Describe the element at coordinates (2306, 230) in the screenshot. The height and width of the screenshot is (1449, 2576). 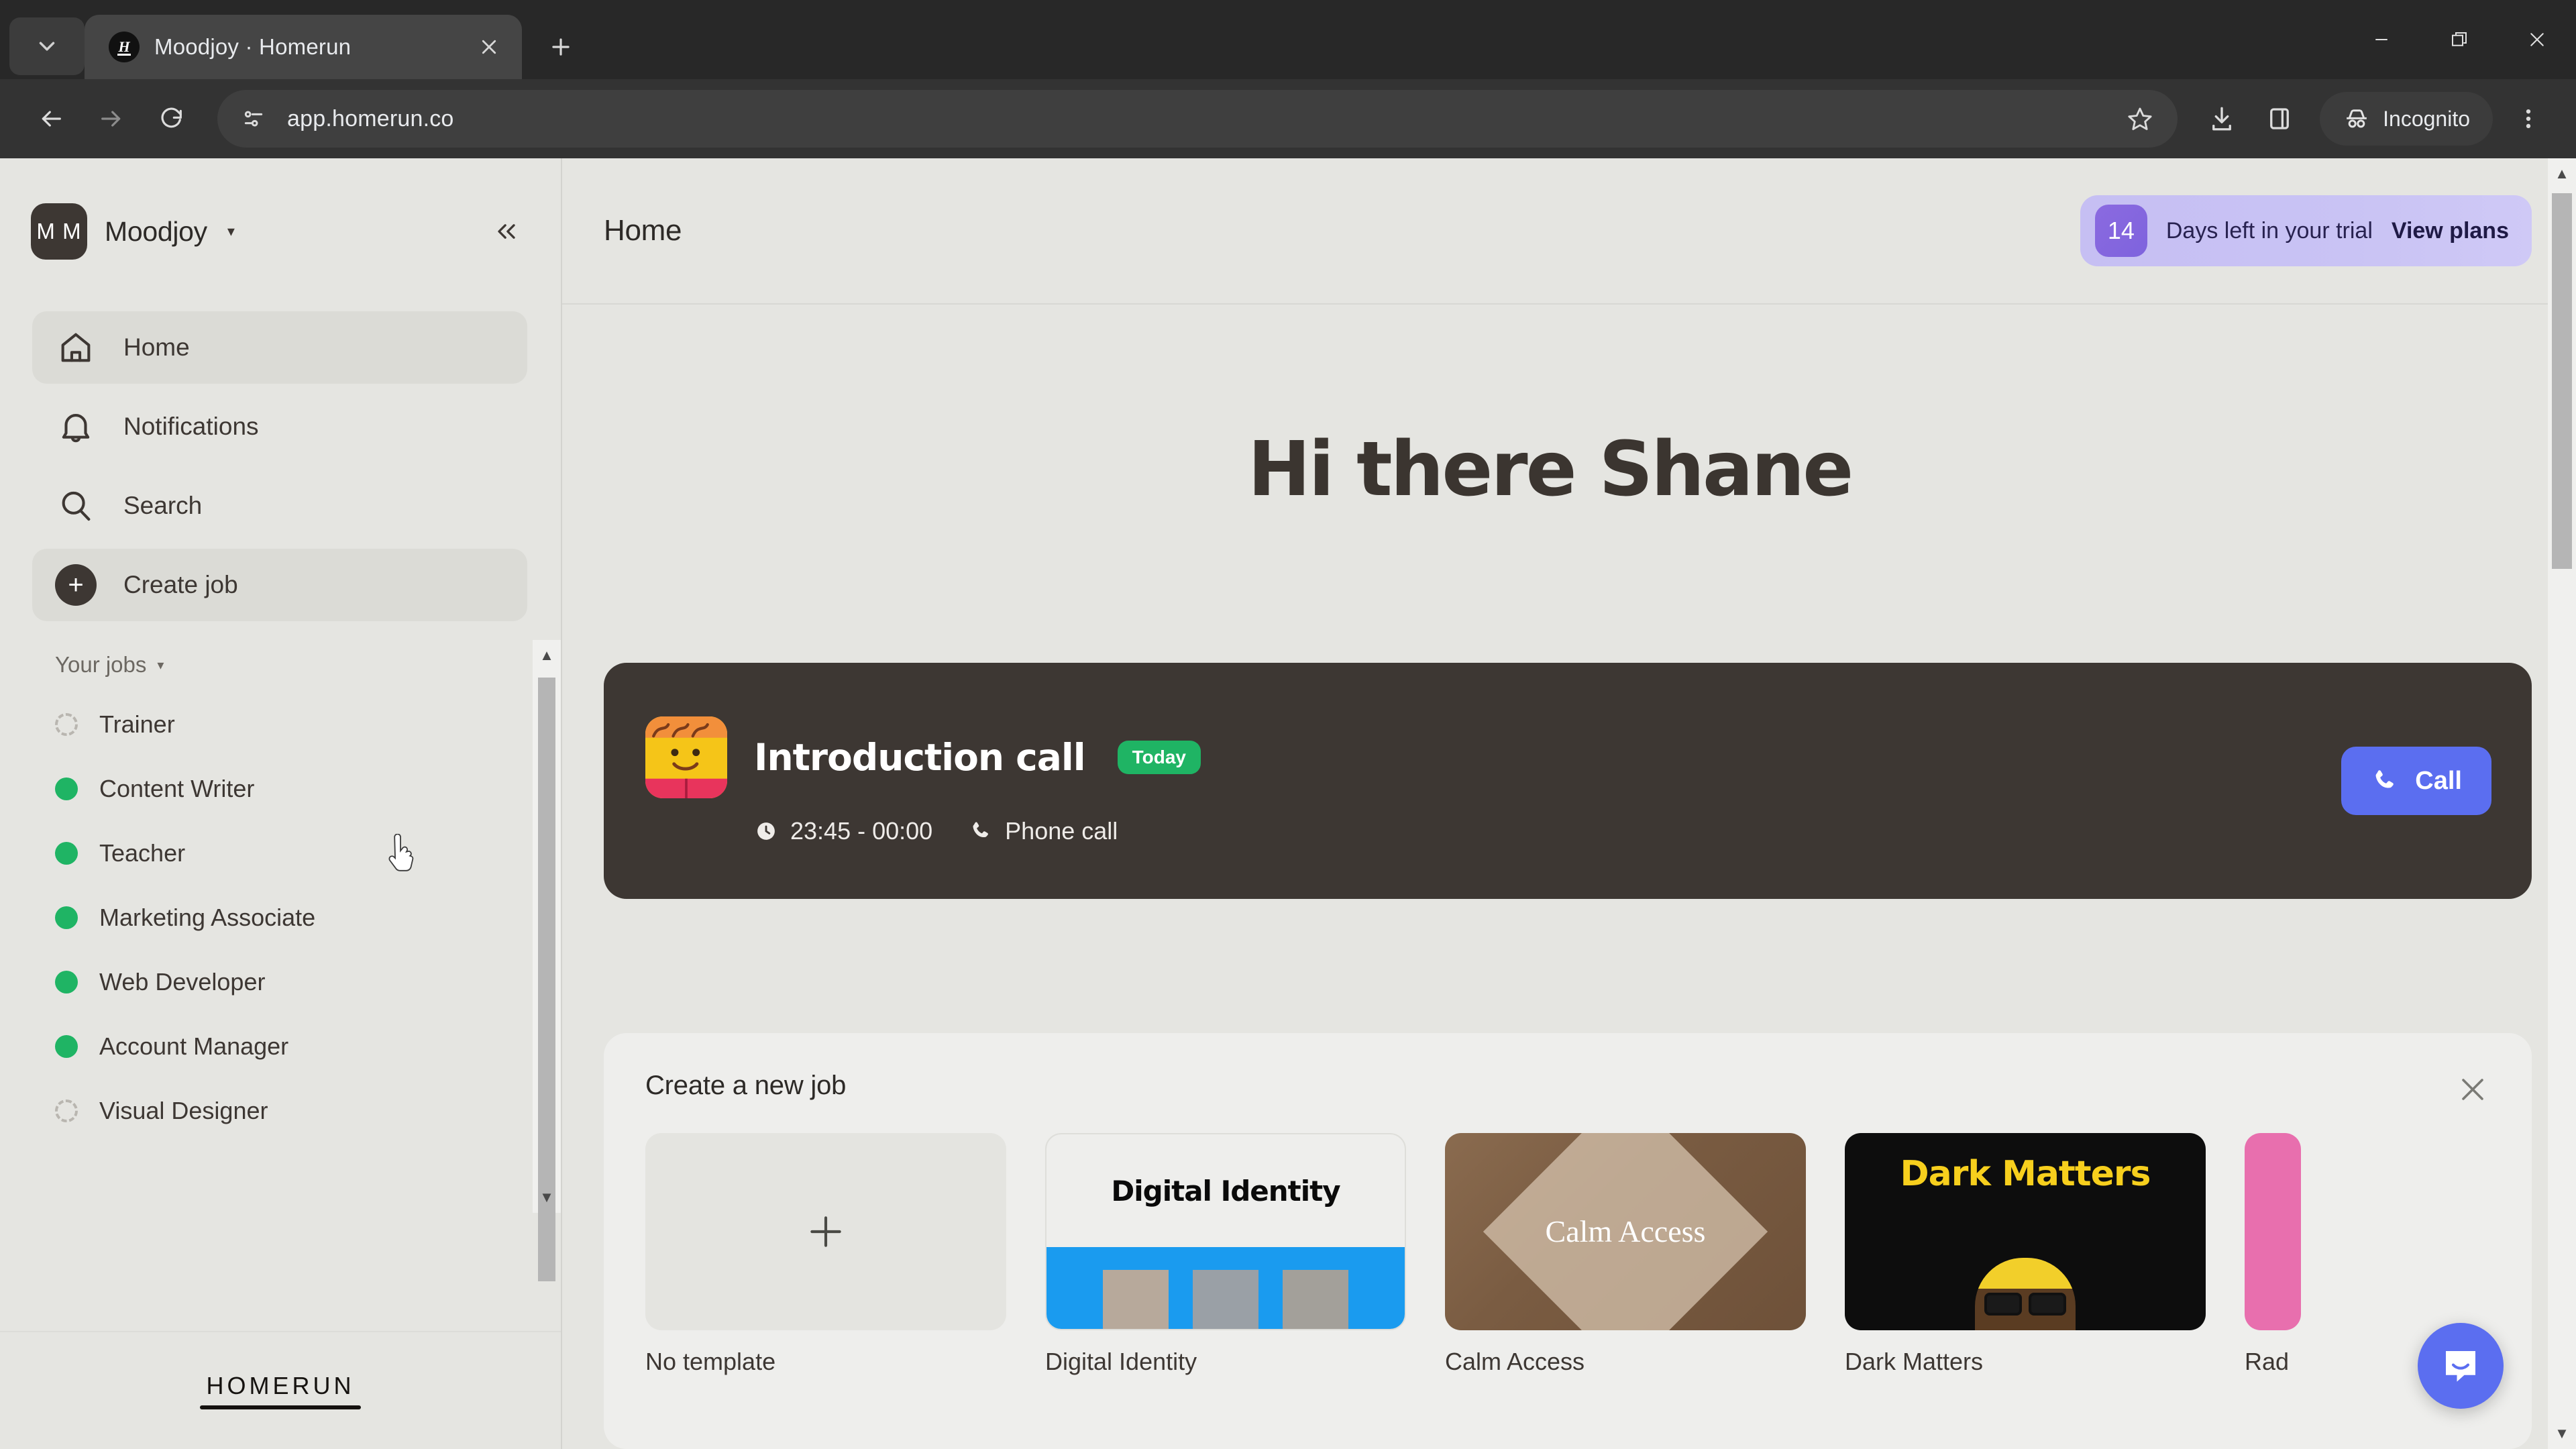
I see `trial-banner: 14 Days left in your trial View plans` at that location.